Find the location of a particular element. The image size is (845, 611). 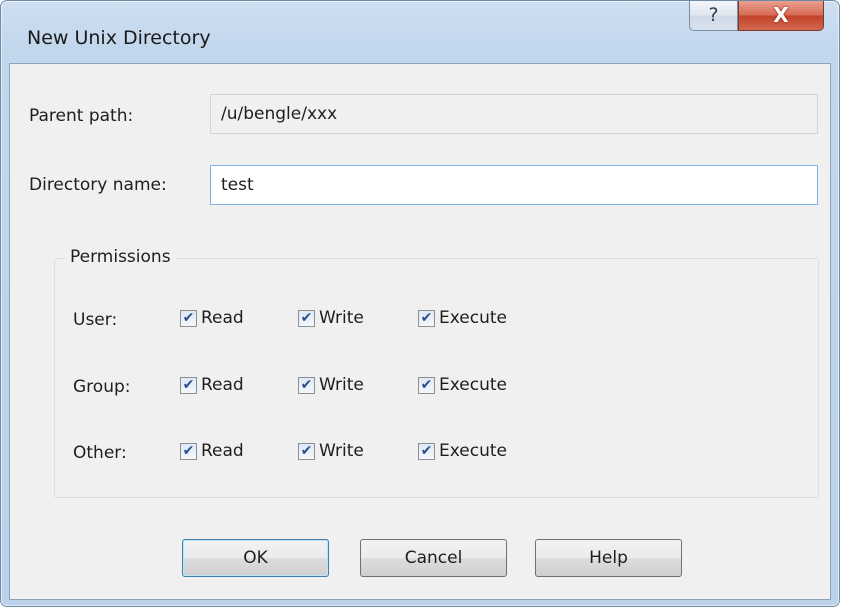

title-close-button: X is located at coordinates (781, 16).